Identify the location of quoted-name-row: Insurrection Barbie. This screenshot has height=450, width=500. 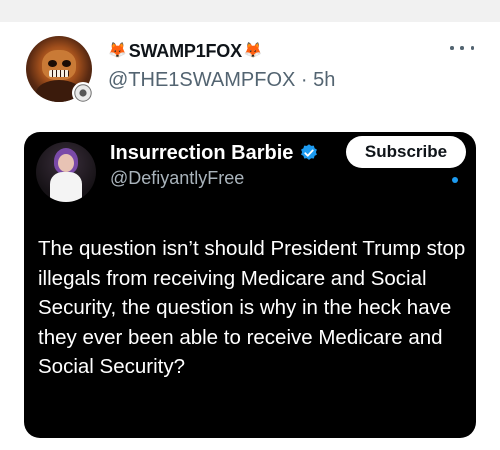
(214, 153).